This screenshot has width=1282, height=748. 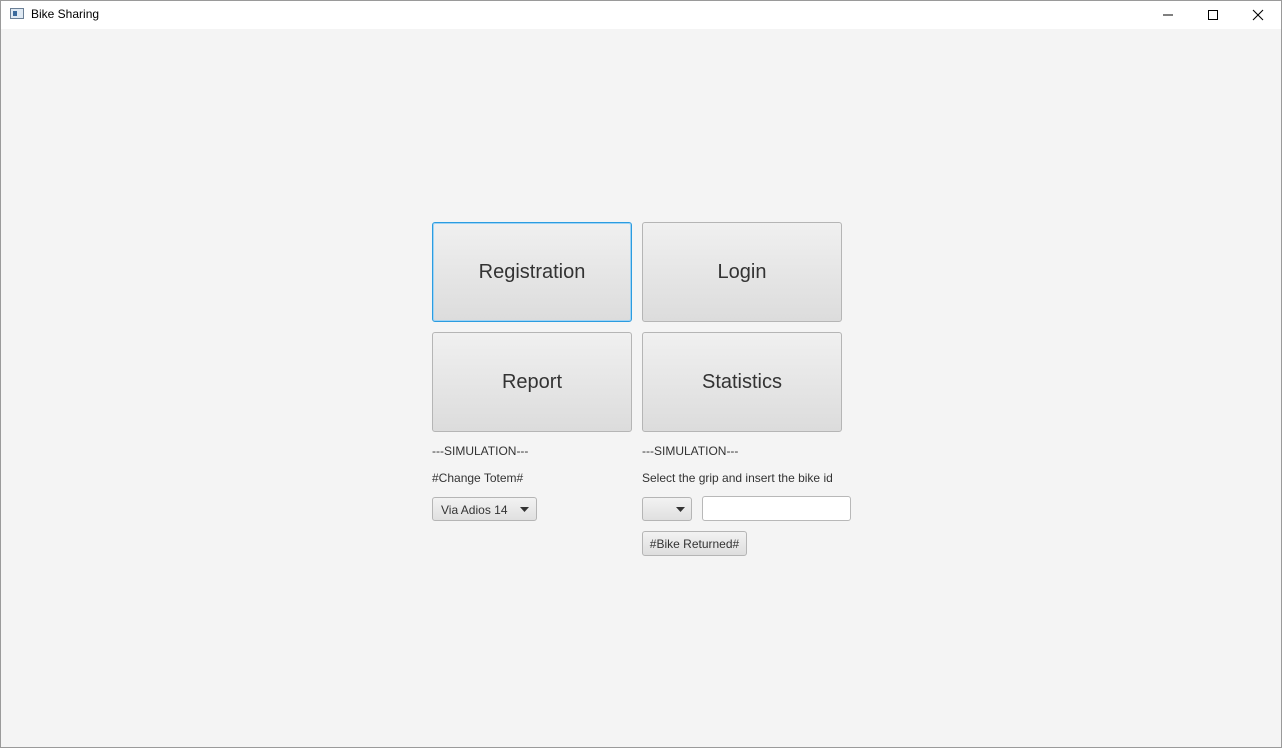 I want to click on maximize-button, so click(x=1213, y=15).